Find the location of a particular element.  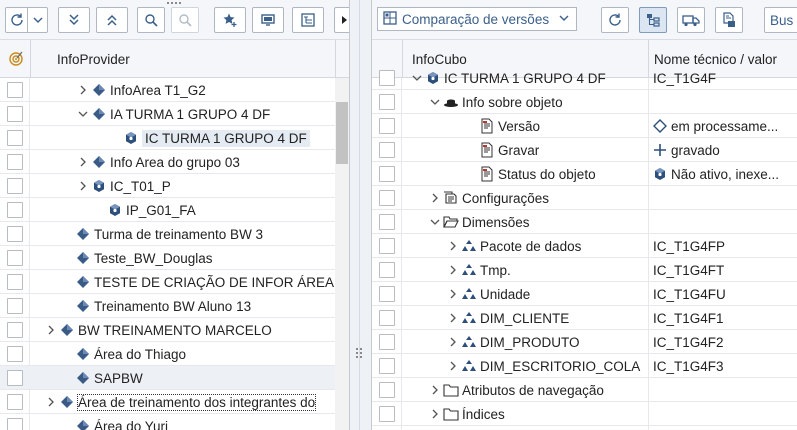

left-tree-row: Área do Thiago is located at coordinates (174, 354).